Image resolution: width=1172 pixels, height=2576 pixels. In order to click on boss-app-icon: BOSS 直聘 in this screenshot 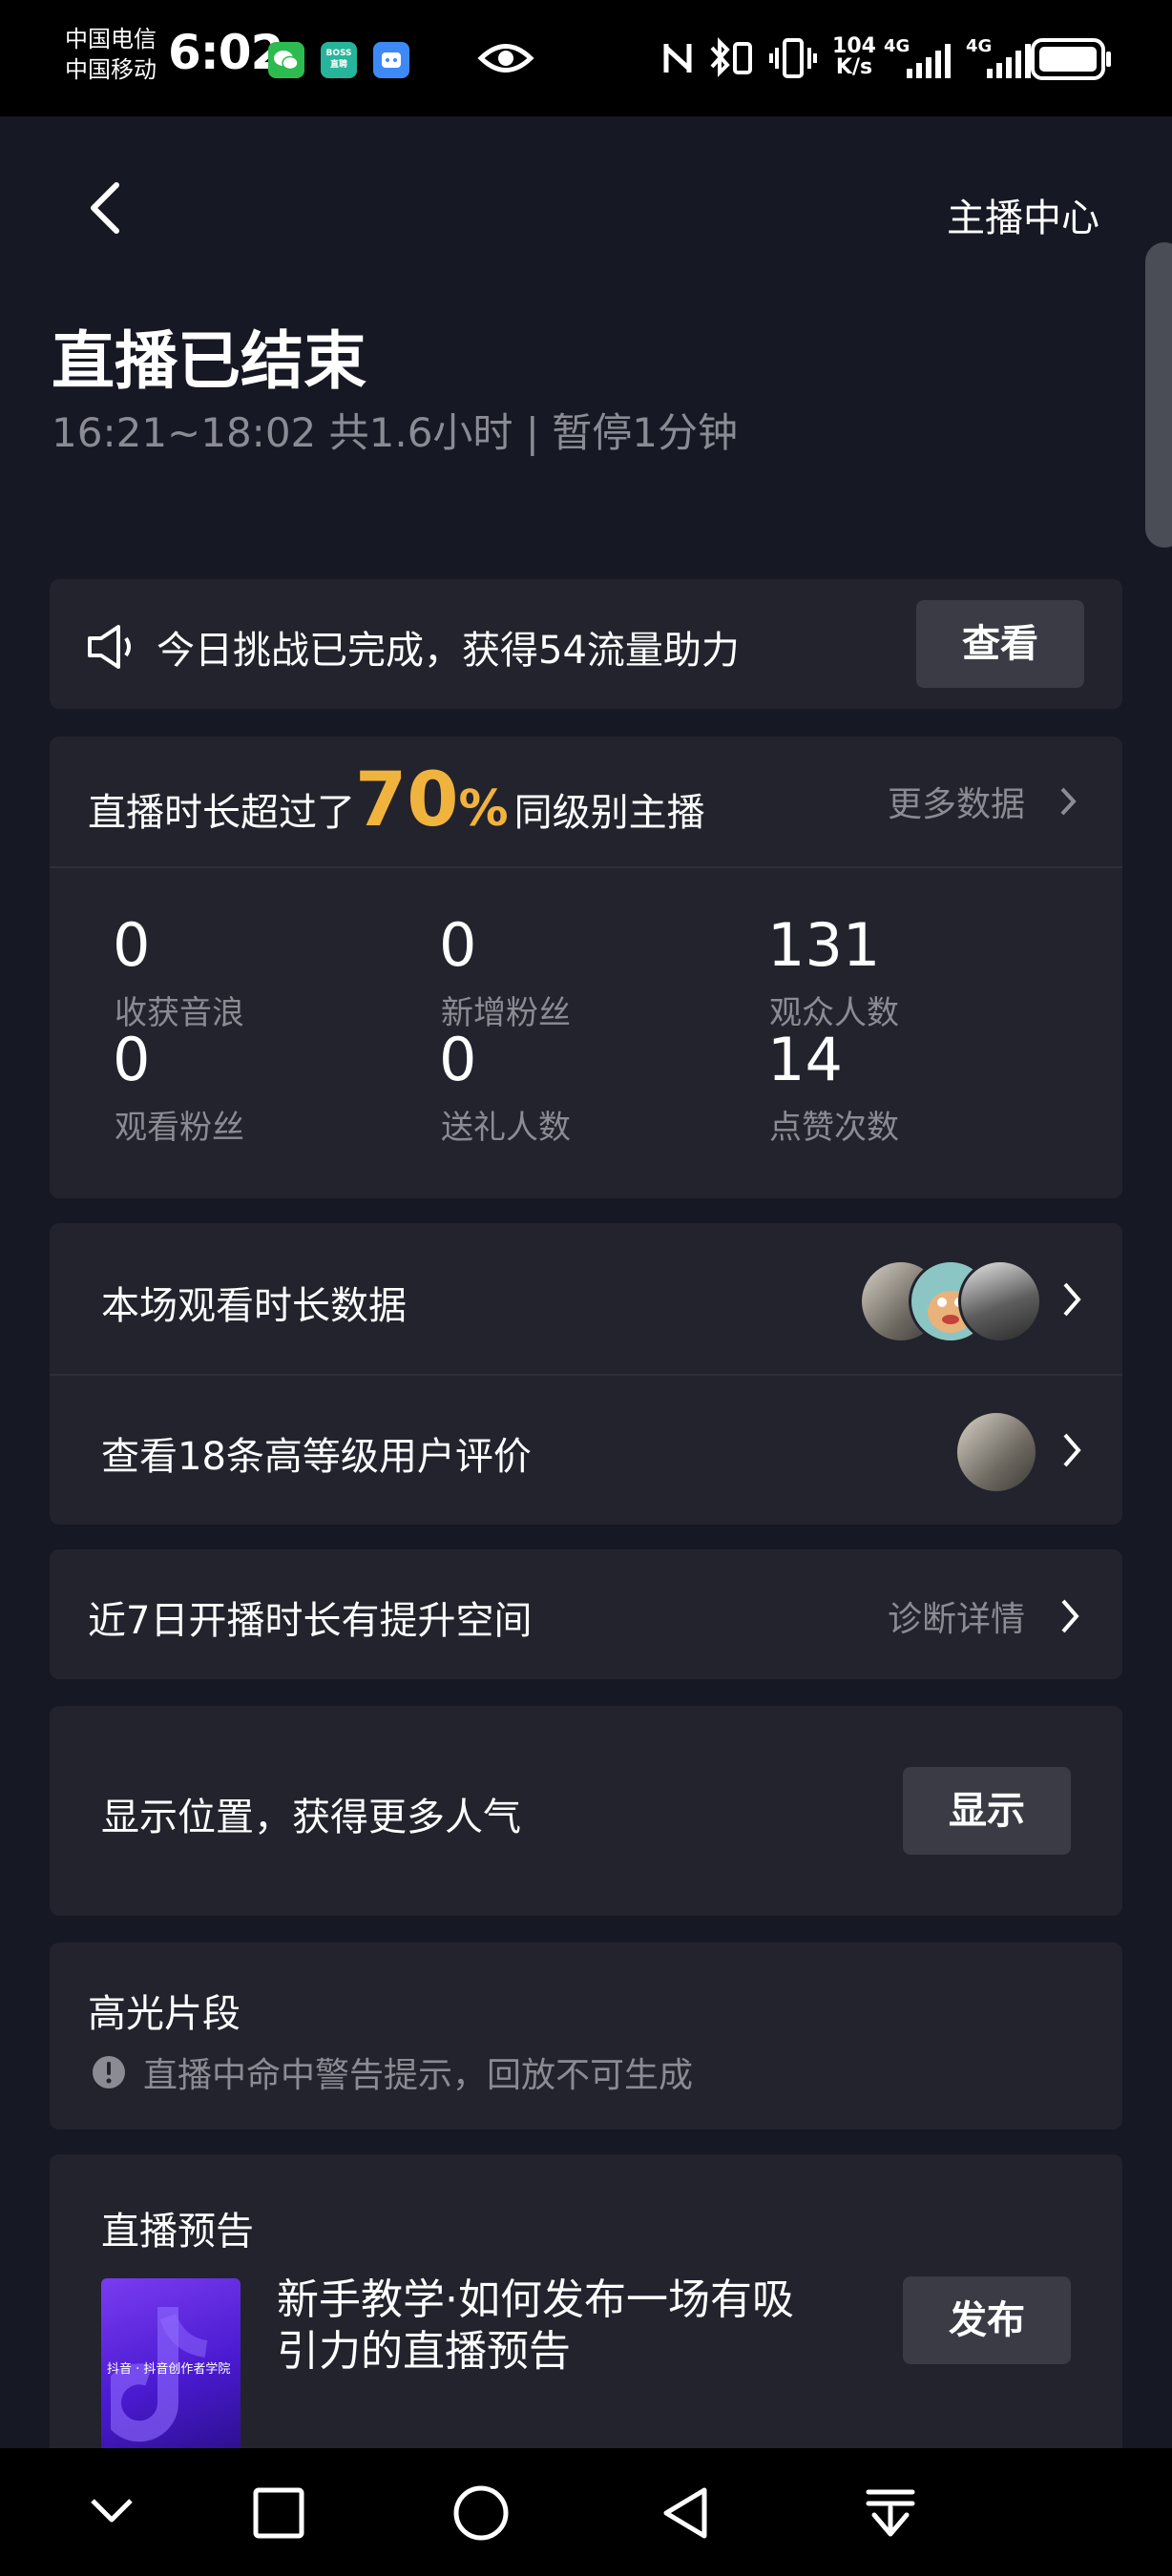, I will do `click(339, 60)`.